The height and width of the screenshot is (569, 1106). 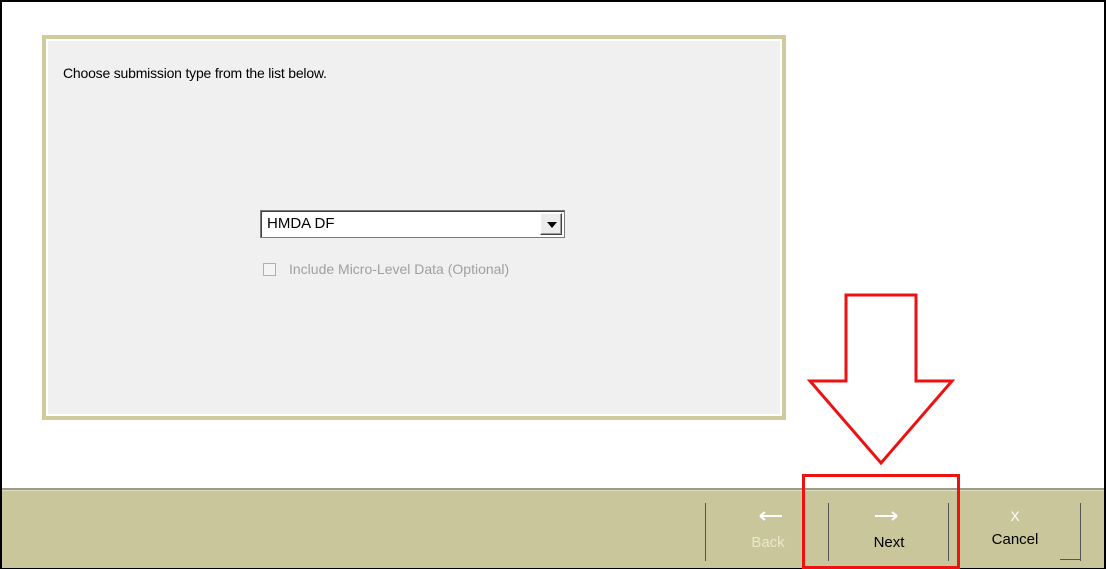 What do you see at coordinates (269, 269) in the screenshot?
I see `micro-level-checkbox` at bounding box center [269, 269].